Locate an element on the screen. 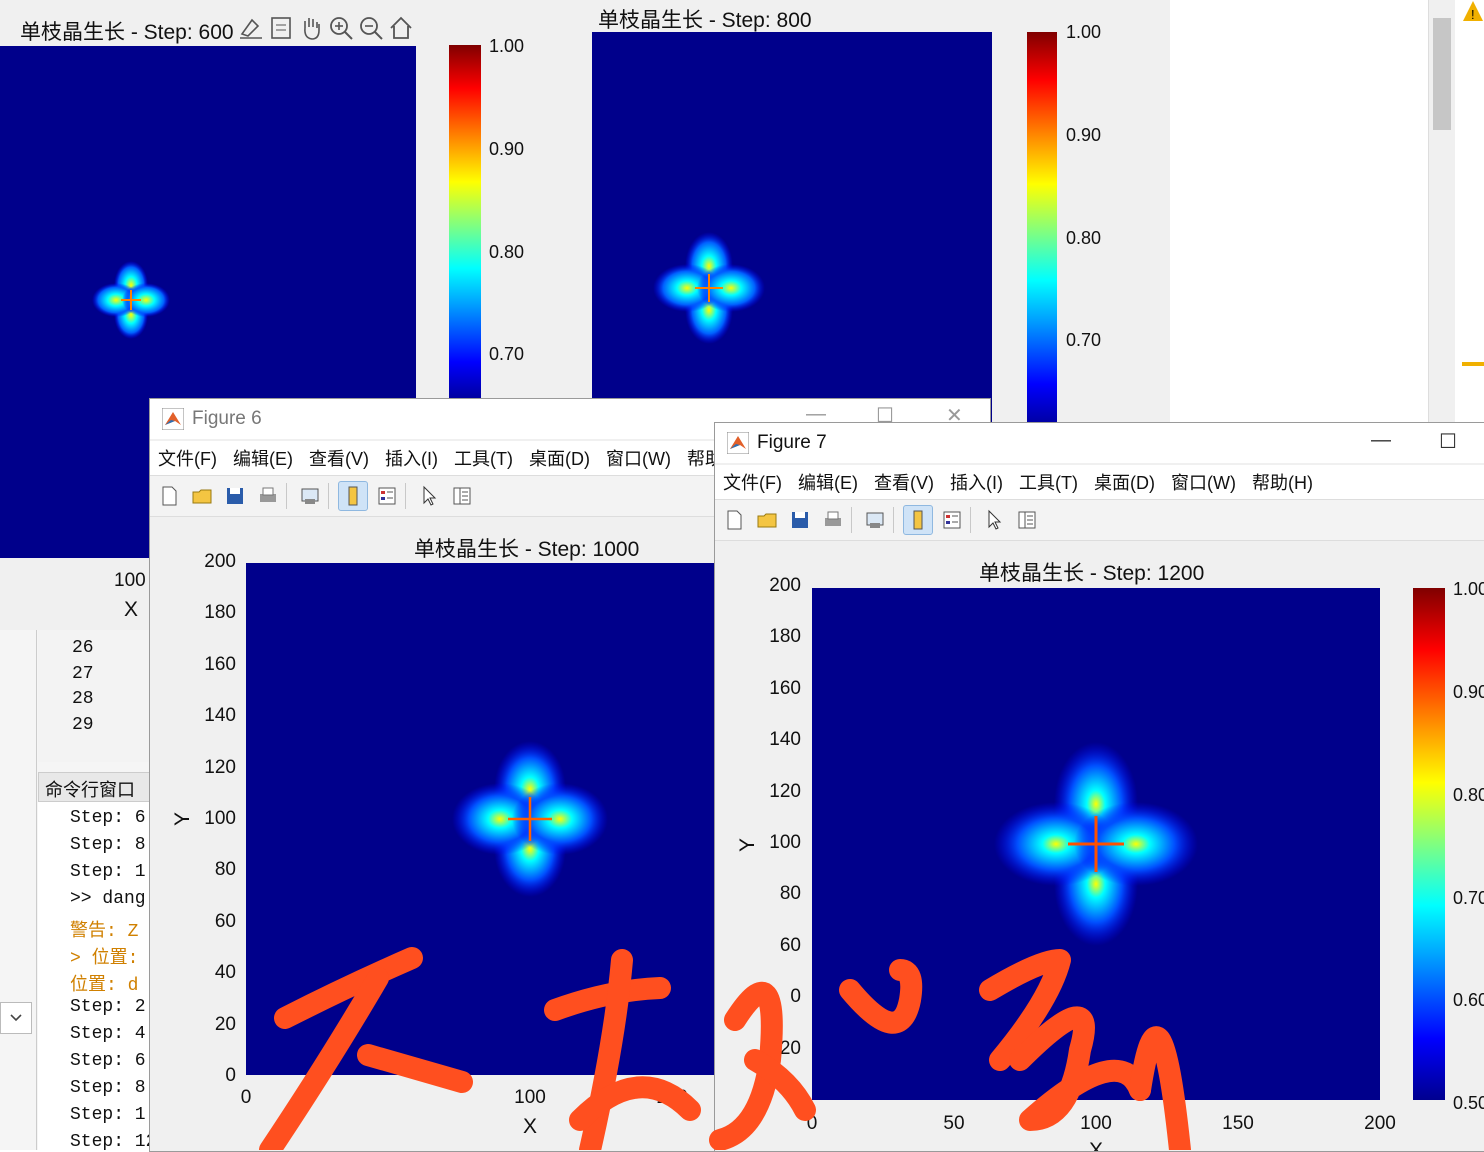  command-output-line: Step: 1200, beta = ... efacto..: 0.02 is located at coordinates (110, 1141).